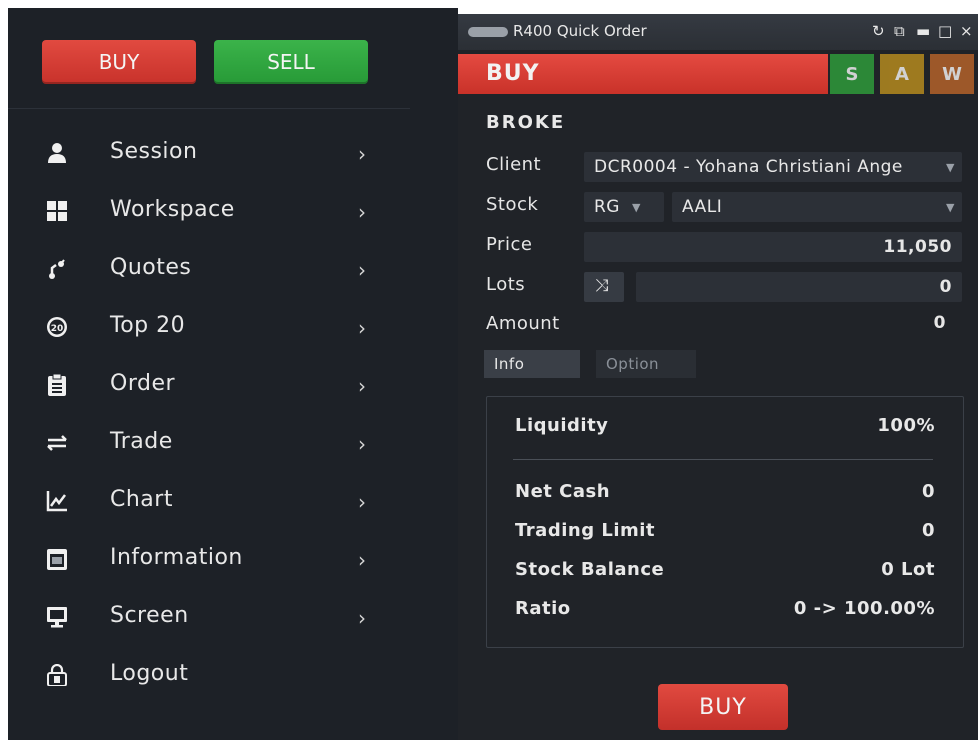  I want to click on lots-label: Lots, so click(506, 284).